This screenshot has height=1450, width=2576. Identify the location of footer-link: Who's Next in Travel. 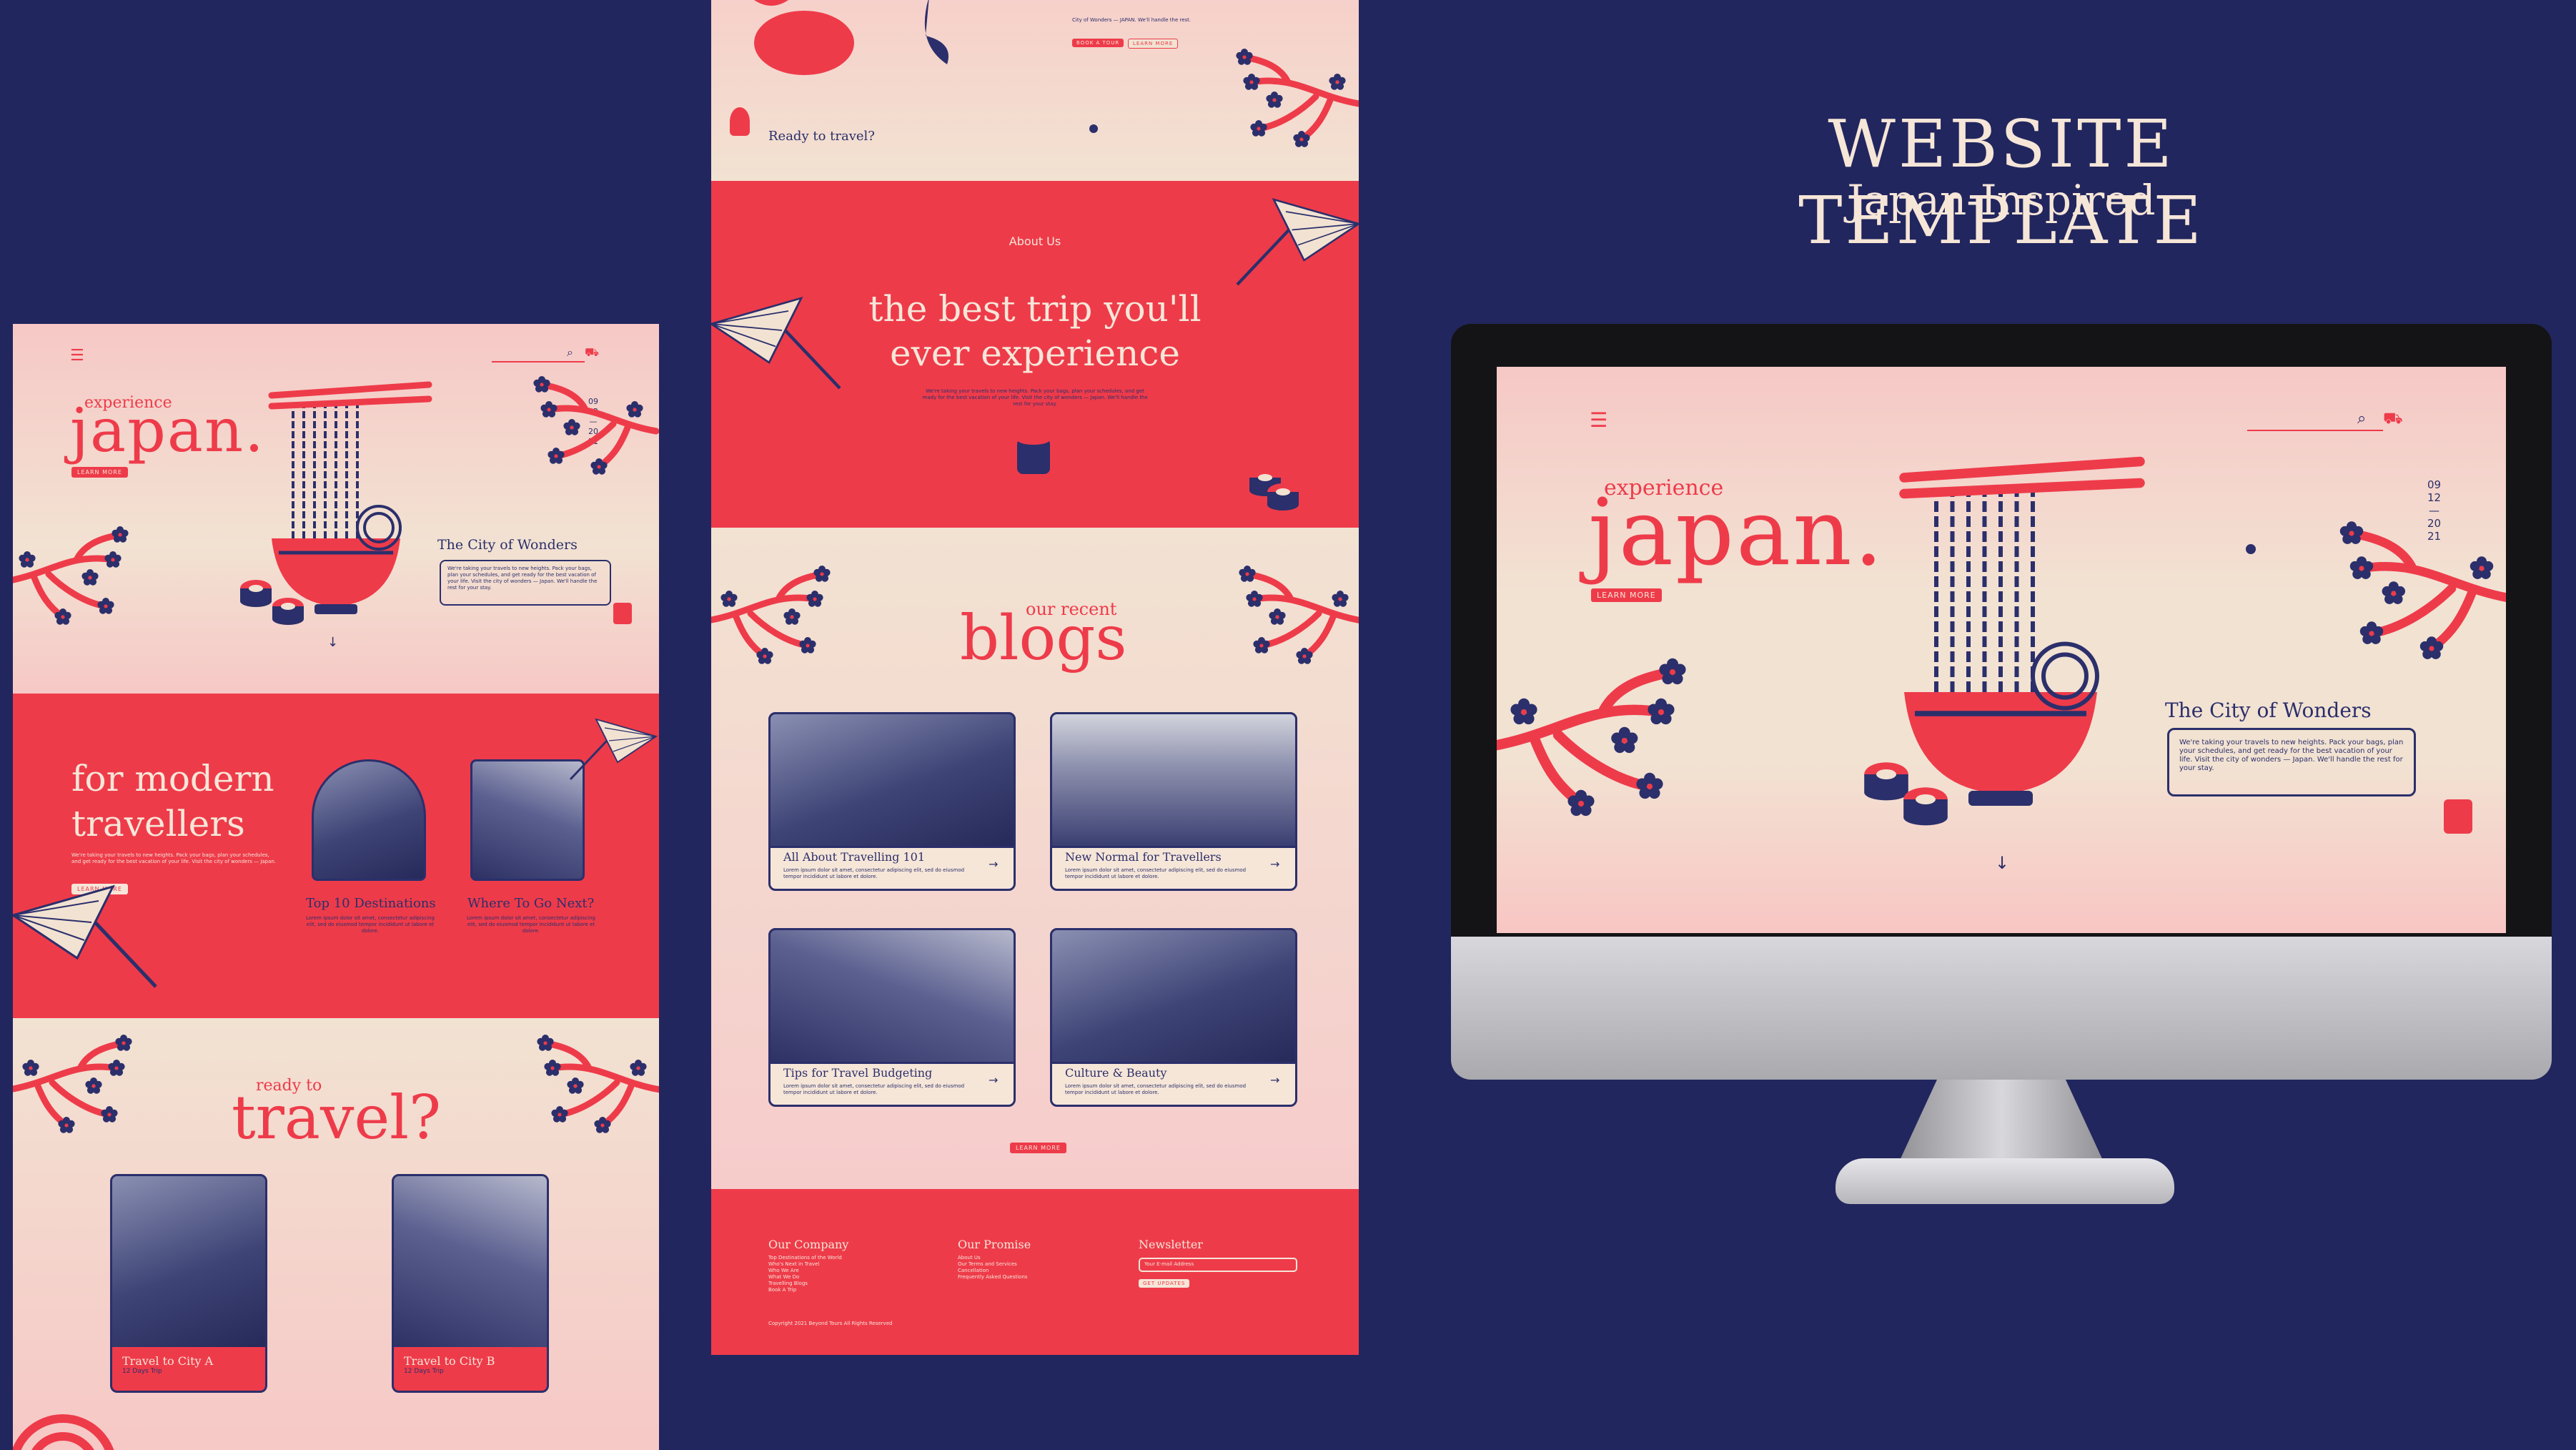
(805, 1264).